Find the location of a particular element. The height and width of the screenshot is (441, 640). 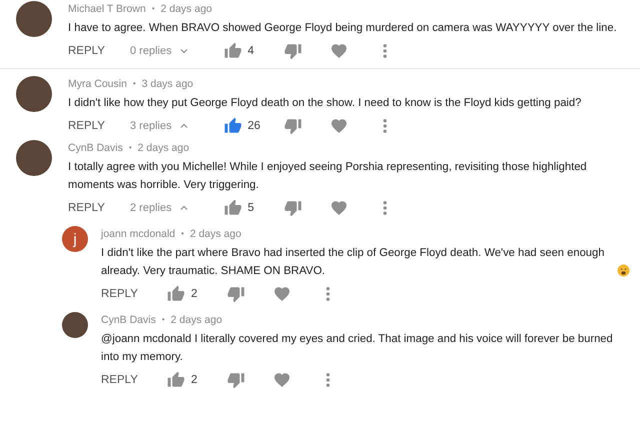

author-name: joann mcdonald is located at coordinates (138, 234).